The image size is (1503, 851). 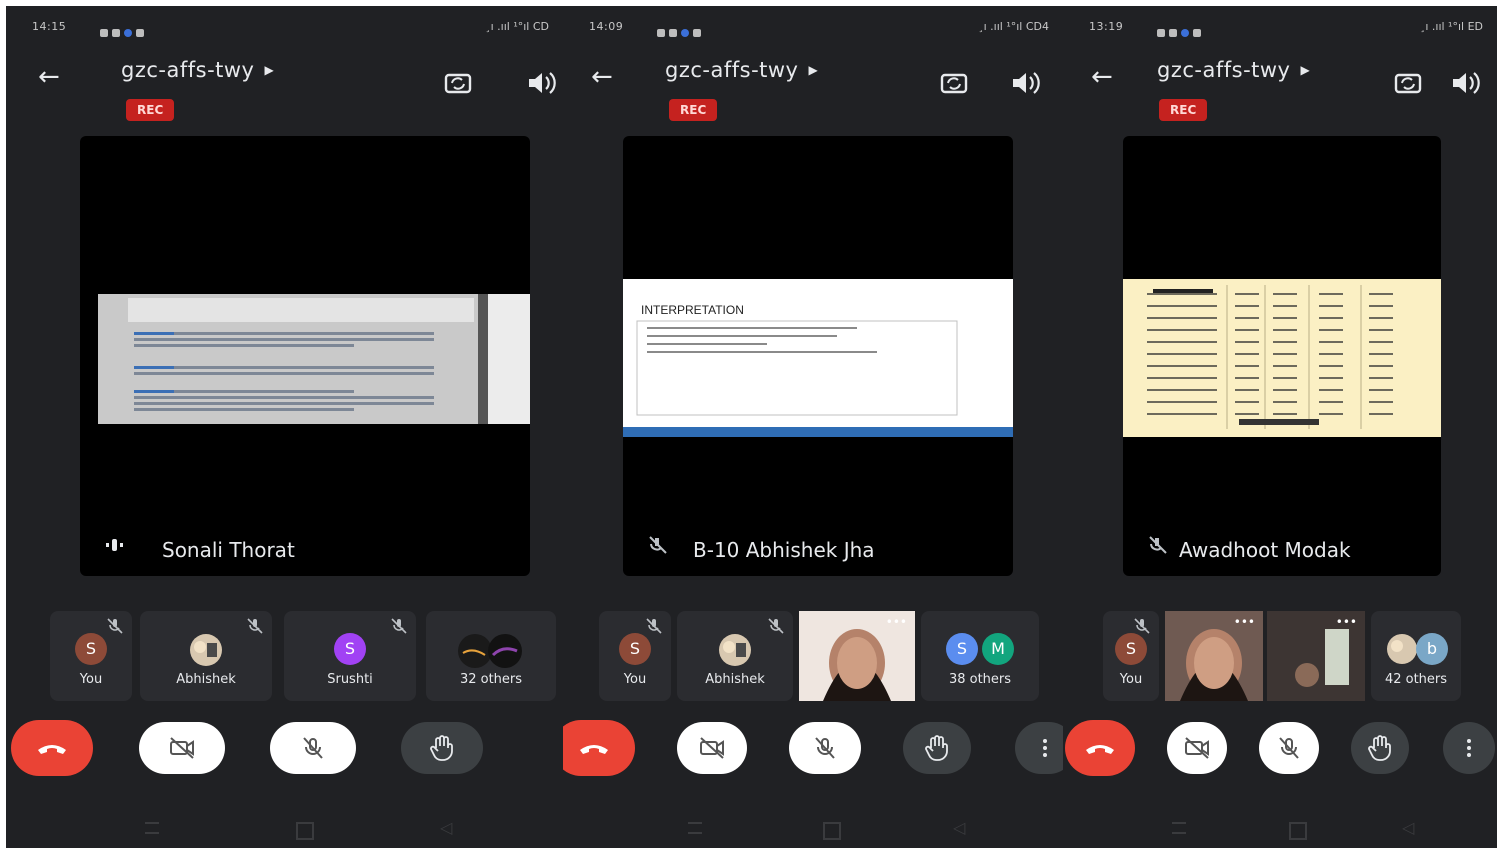 I want to click on participant-name: 38 others, so click(x=980, y=679).